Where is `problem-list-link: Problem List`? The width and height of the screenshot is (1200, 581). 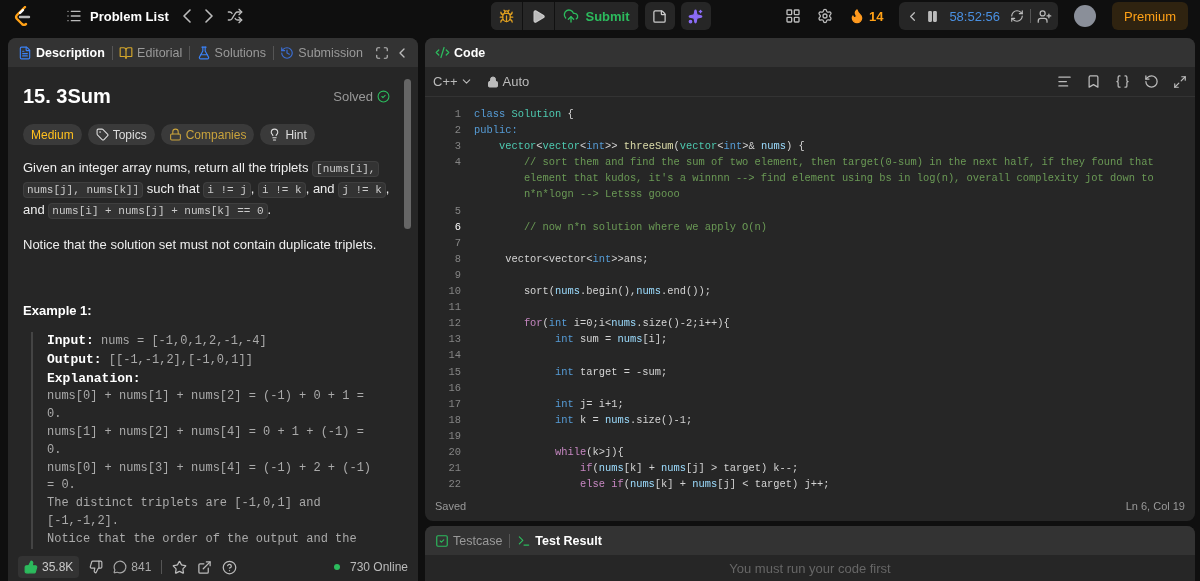
problem-list-link: Problem List is located at coordinates (117, 16).